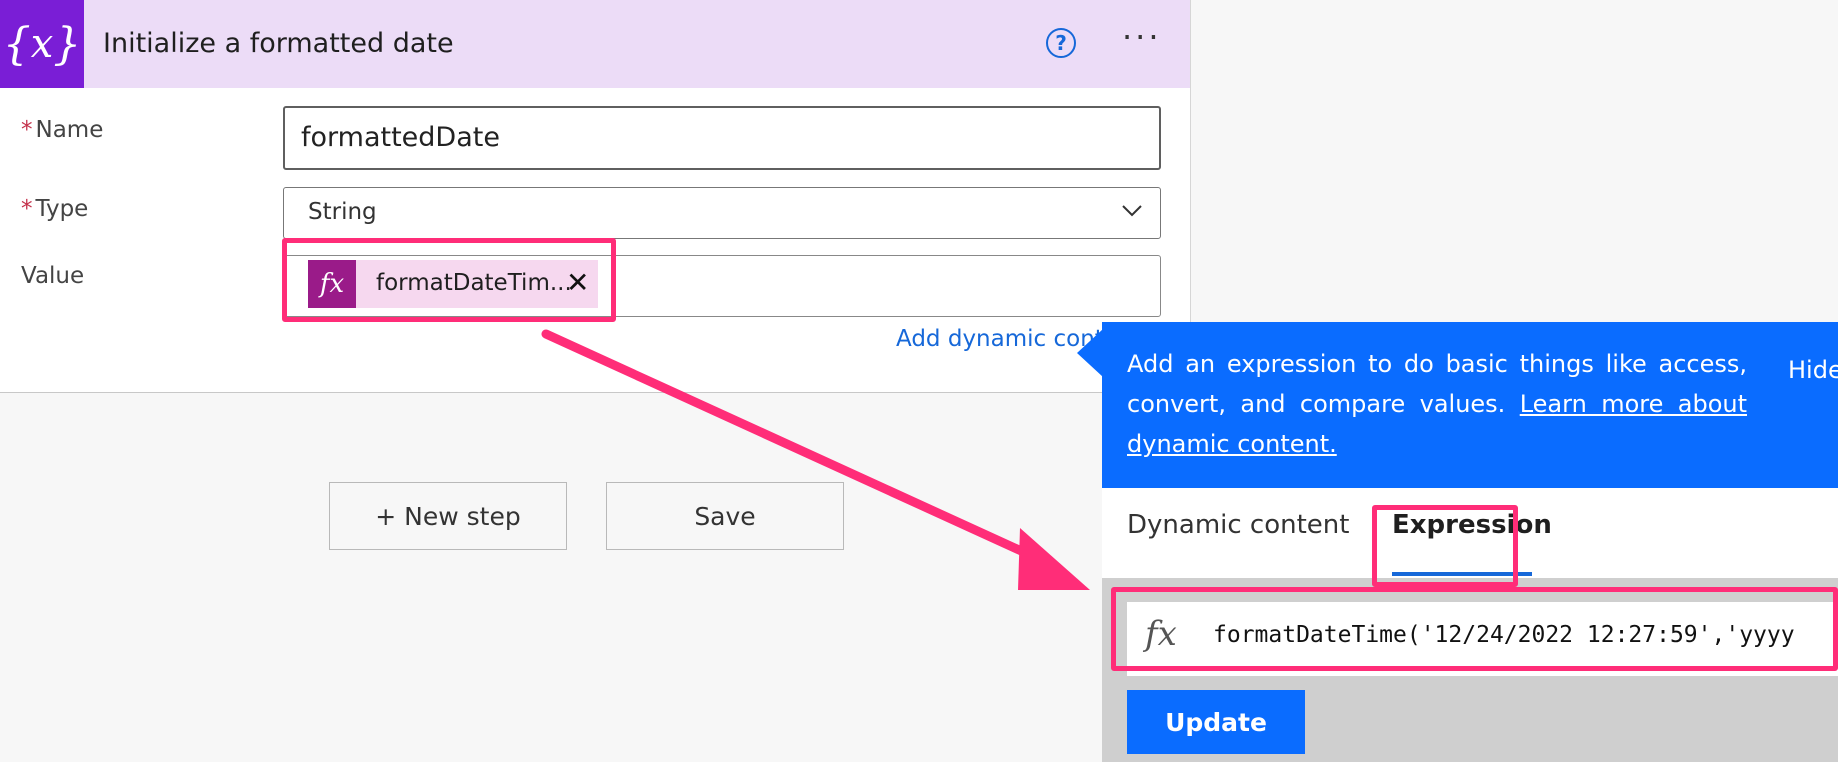  What do you see at coordinates (1054, 559) in the screenshot?
I see `arrow-head` at bounding box center [1054, 559].